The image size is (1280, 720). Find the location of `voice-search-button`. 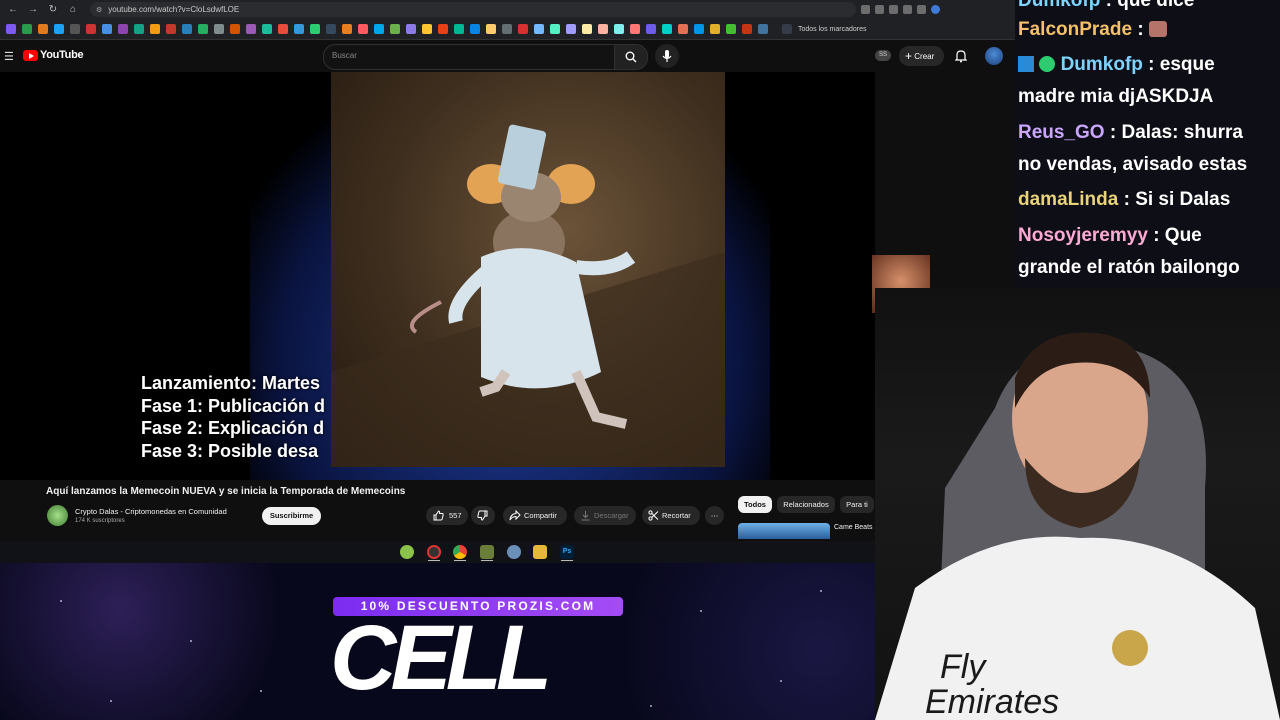

voice-search-button is located at coordinates (667, 56).